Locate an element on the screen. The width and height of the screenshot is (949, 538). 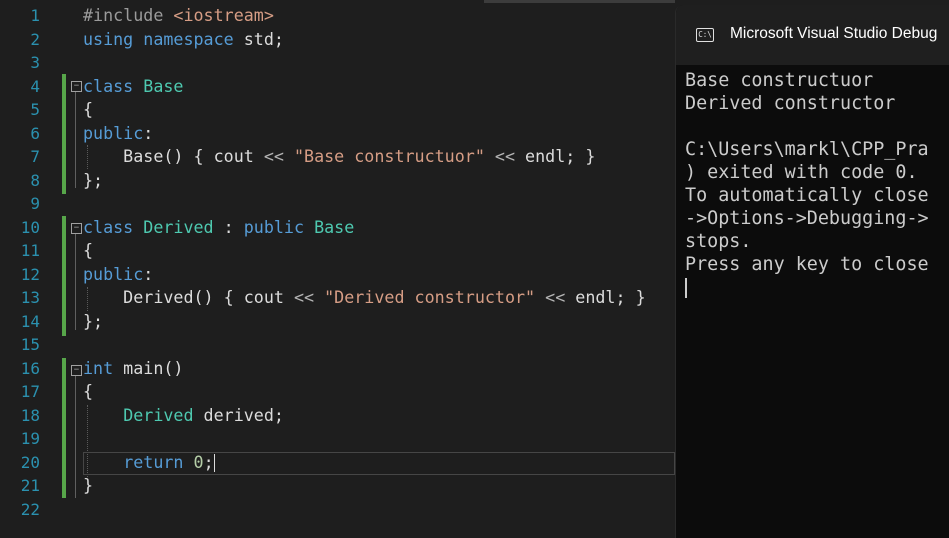
code-token: ; is located at coordinates (208, 461).